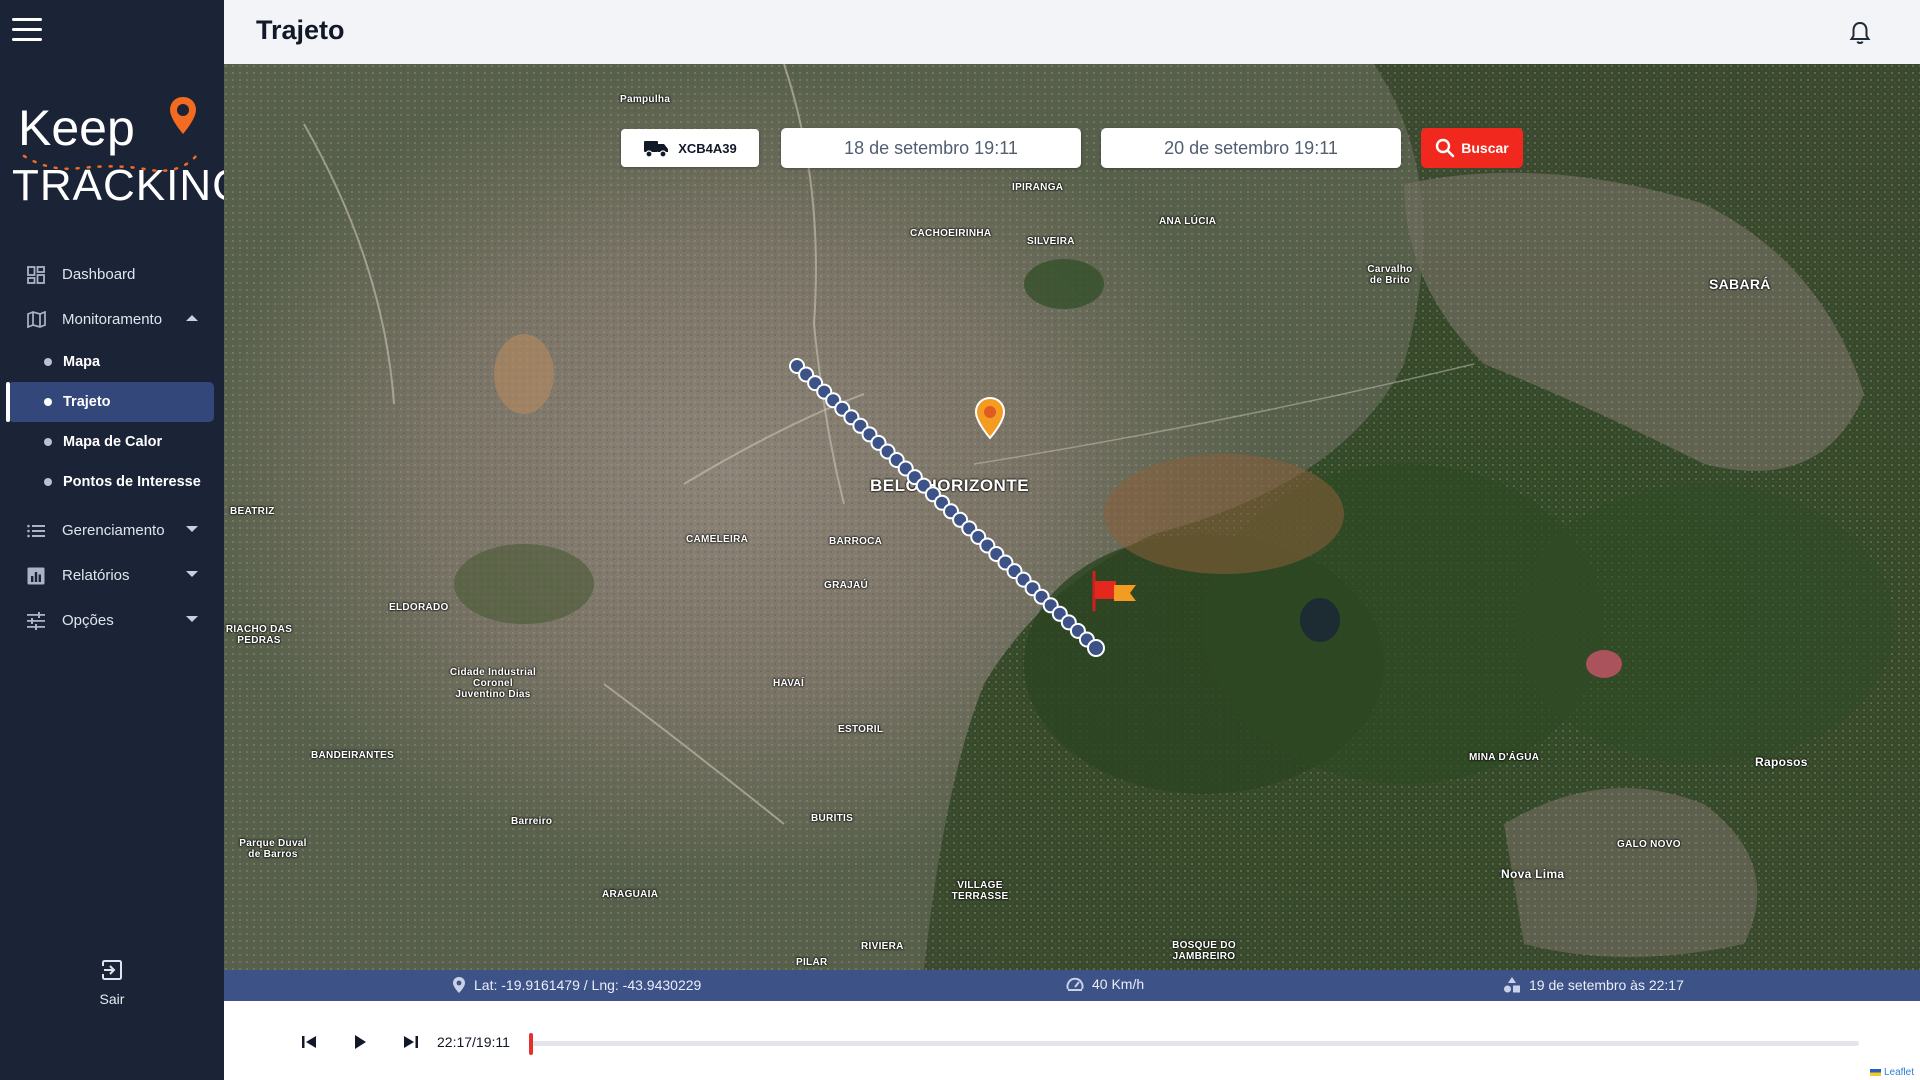  What do you see at coordinates (931, 148) in the screenshot?
I see `start-date-input: 18 de setembro 19:11` at bounding box center [931, 148].